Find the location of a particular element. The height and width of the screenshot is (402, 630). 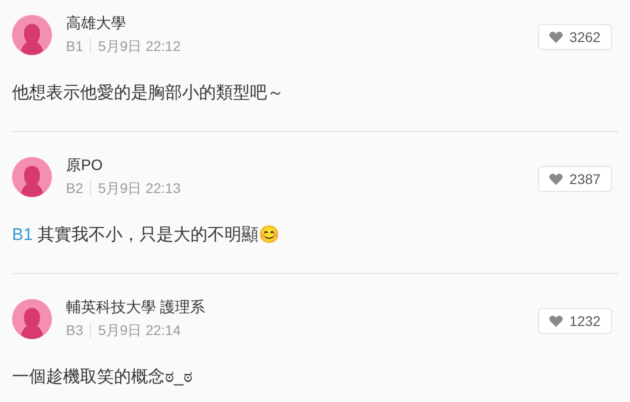

author-name: 輔英科技大學 護理系 is located at coordinates (136, 308).